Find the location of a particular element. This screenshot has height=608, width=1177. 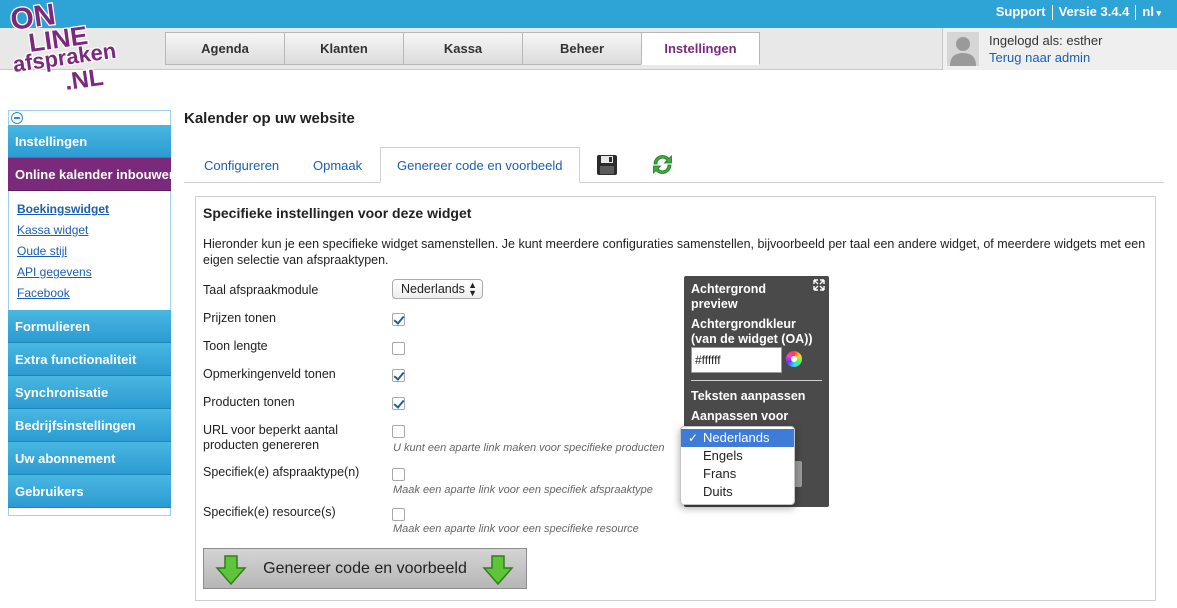

panel-heading: Specifieke instellingen voor deze widget is located at coordinates (337, 213).